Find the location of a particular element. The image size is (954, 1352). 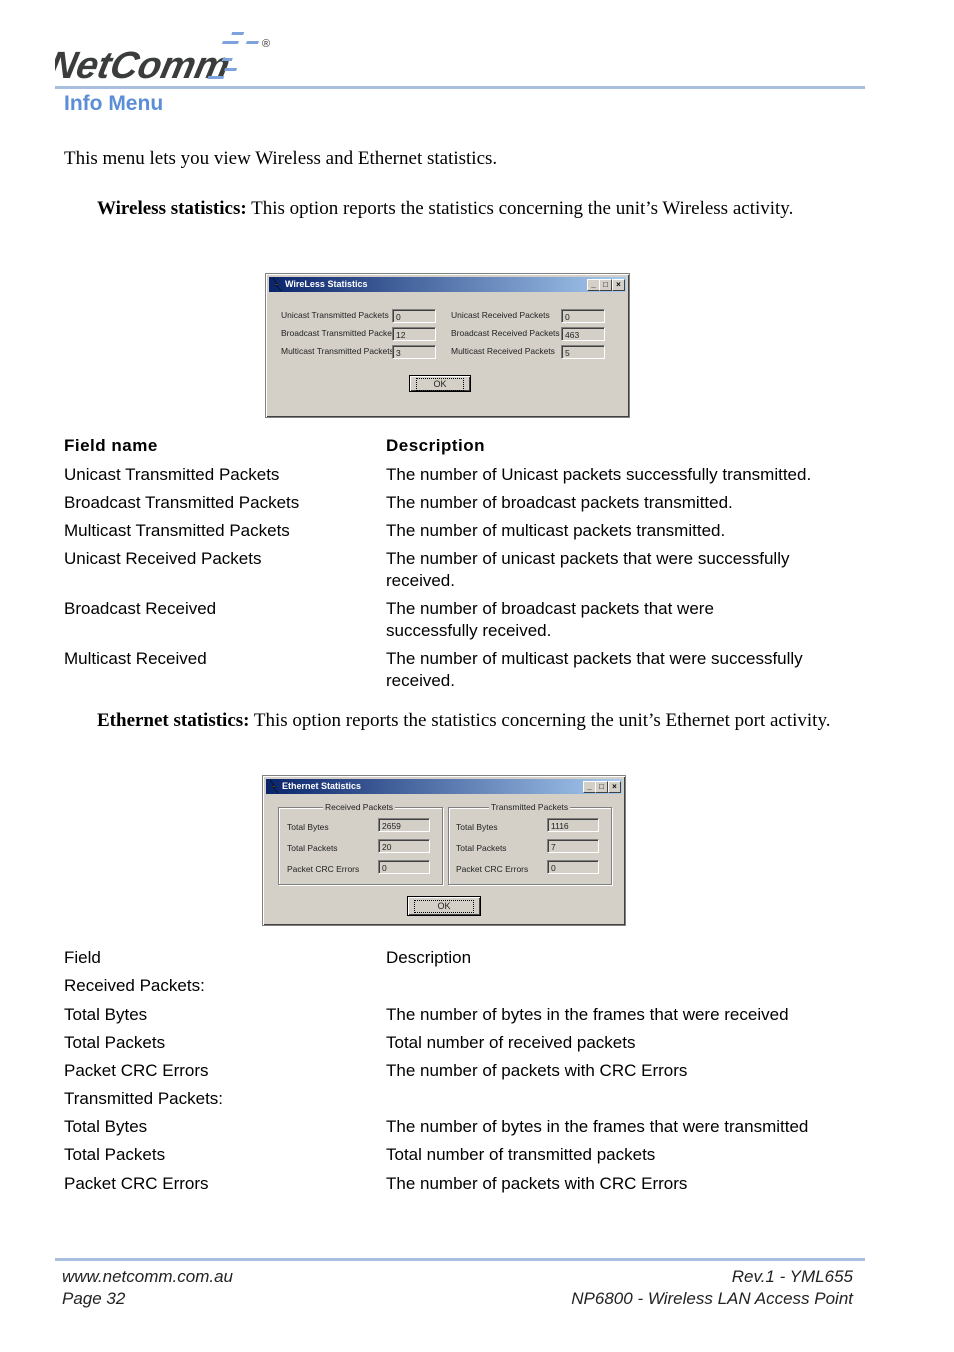

transmitted-crc-errors-field: 0 is located at coordinates (573, 867).